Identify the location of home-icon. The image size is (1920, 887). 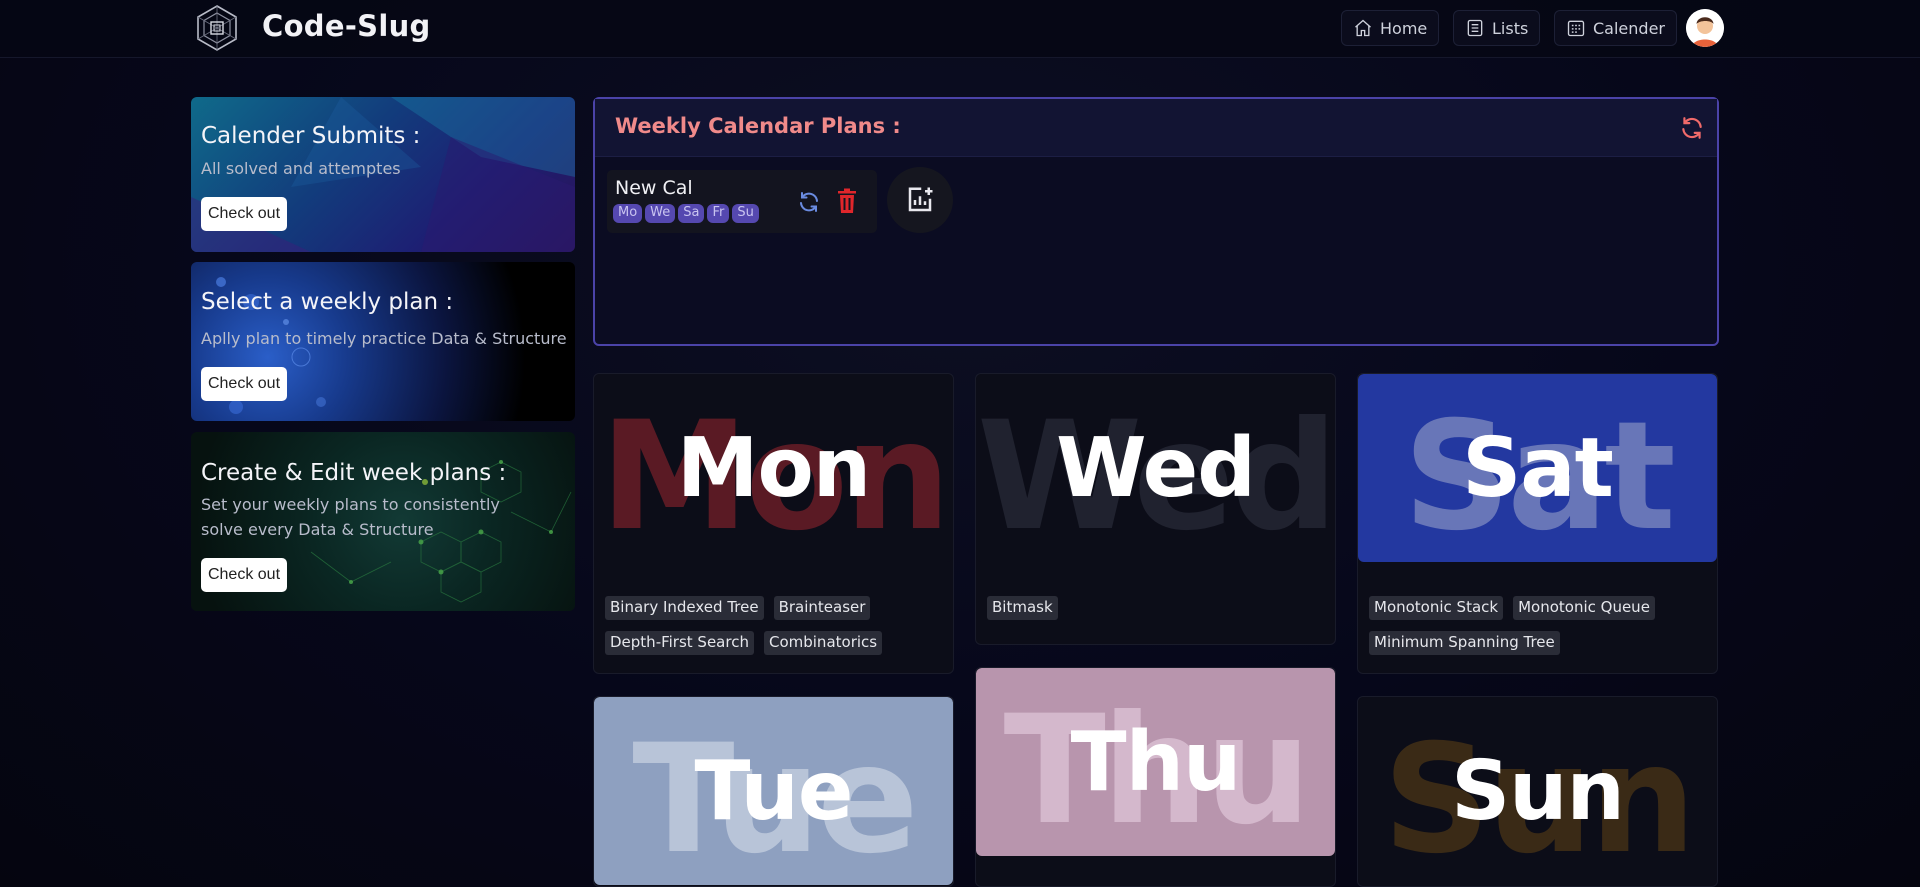
(1363, 28).